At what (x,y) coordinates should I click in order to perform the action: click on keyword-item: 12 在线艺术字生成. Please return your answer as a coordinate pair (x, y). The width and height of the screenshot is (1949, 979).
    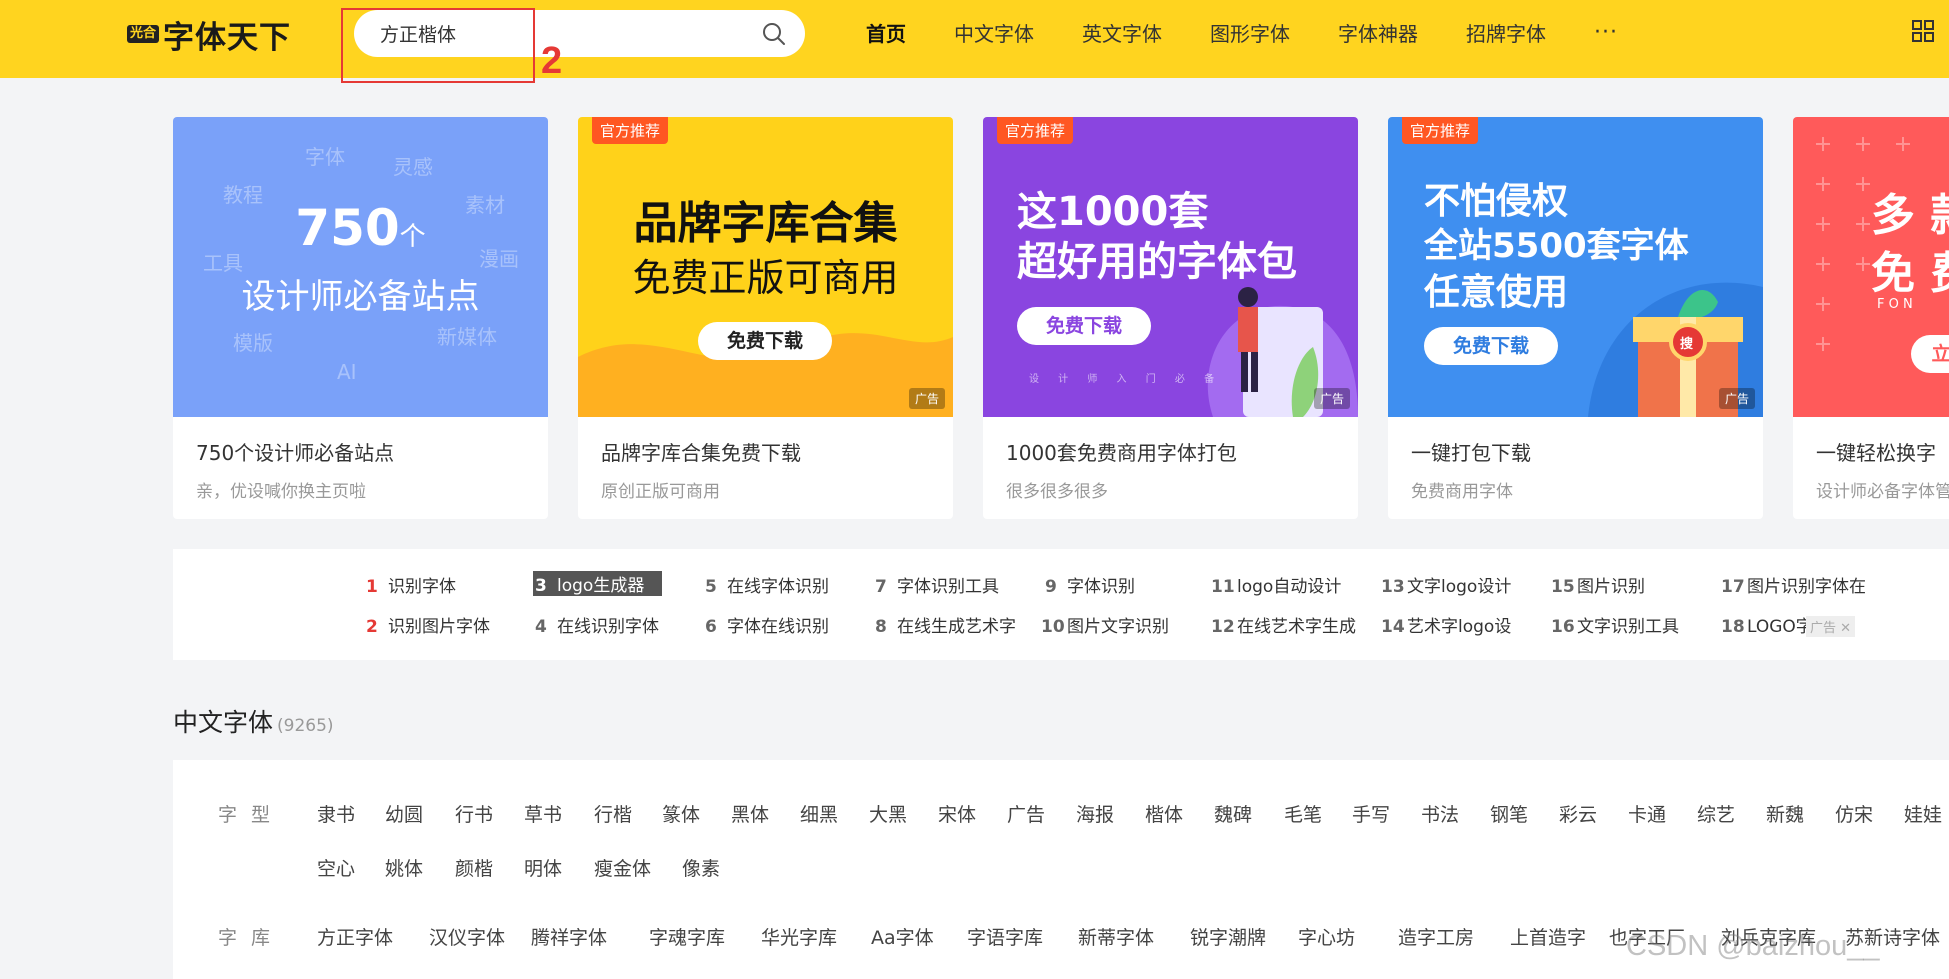
    Looking at the image, I should click on (1283, 624).